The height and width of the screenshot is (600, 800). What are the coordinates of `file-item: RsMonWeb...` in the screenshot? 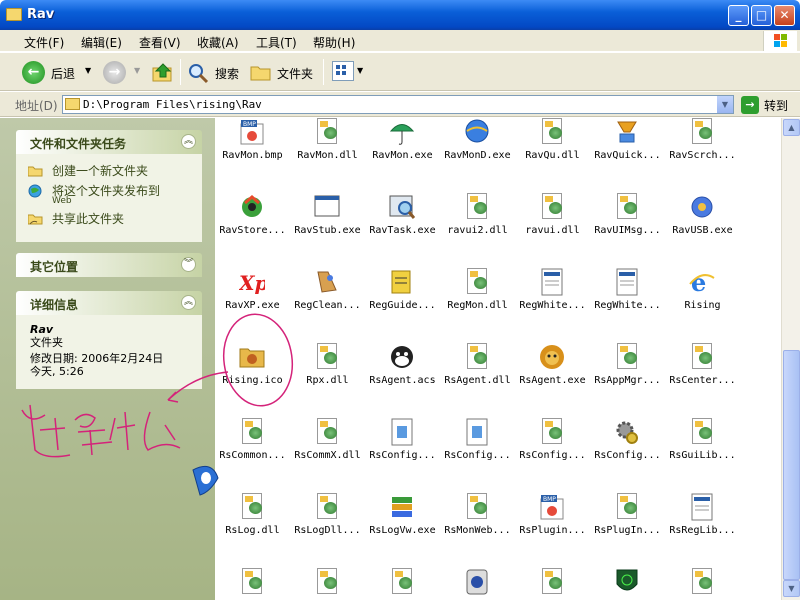 It's located at (477, 523).